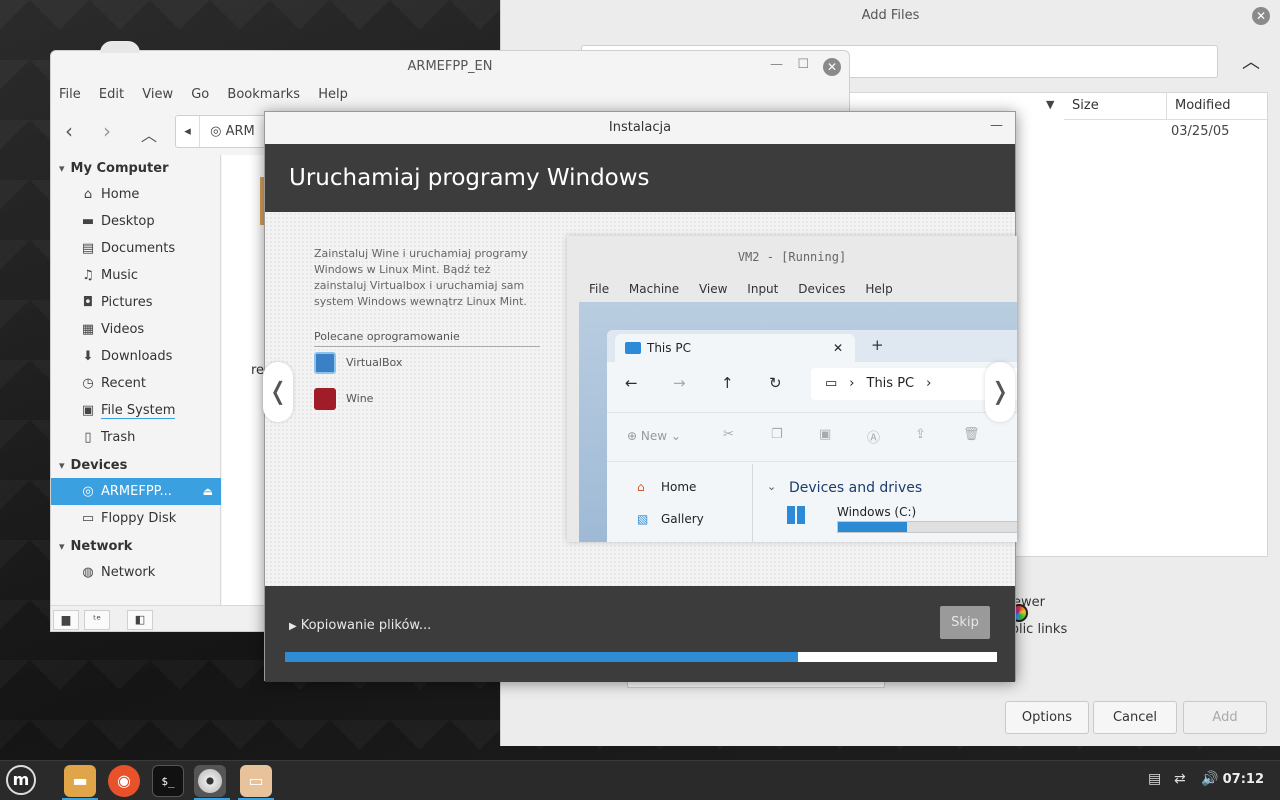  What do you see at coordinates (111, 94) in the screenshot?
I see `menu-edit: Edit` at bounding box center [111, 94].